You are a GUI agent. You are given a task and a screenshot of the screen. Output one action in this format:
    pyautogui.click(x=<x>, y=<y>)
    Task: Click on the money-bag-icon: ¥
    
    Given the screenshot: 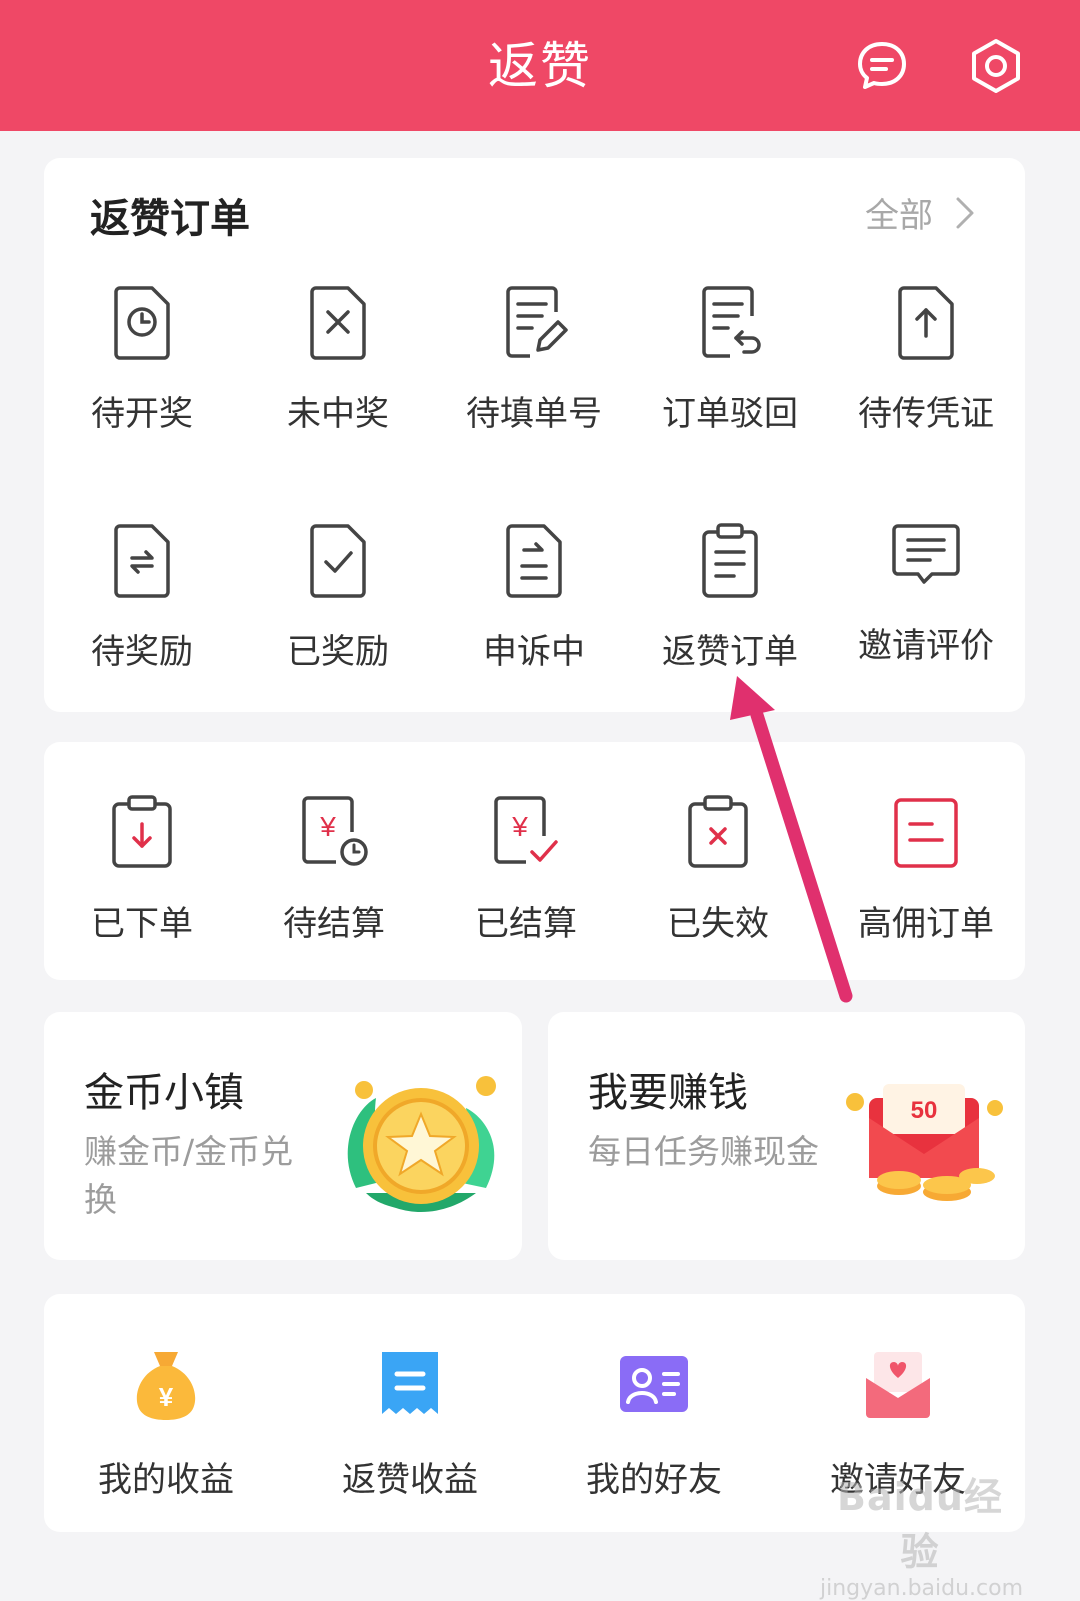 What is the action you would take?
    pyautogui.click(x=166, y=1386)
    